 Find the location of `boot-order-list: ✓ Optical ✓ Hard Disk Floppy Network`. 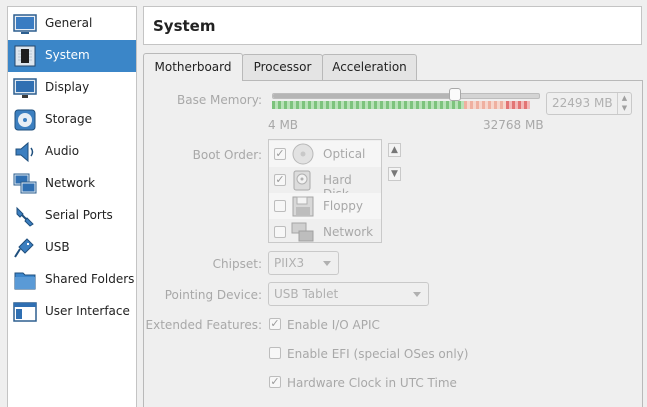

boot-order-list: ✓ Optical ✓ Hard Disk Floppy Network is located at coordinates (325, 191).